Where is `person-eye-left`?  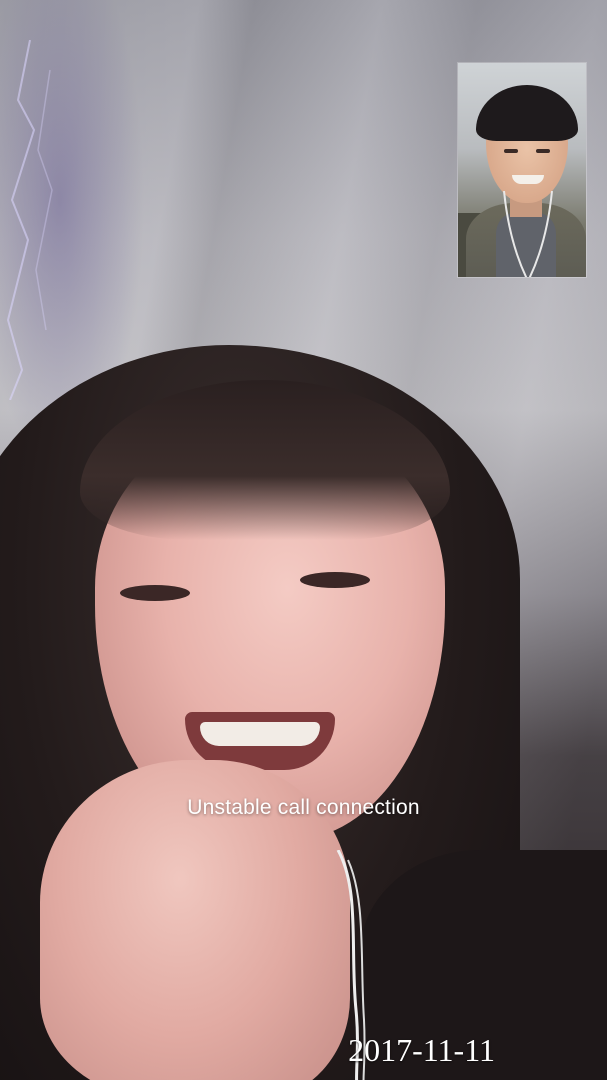
person-eye-left is located at coordinates (155, 593).